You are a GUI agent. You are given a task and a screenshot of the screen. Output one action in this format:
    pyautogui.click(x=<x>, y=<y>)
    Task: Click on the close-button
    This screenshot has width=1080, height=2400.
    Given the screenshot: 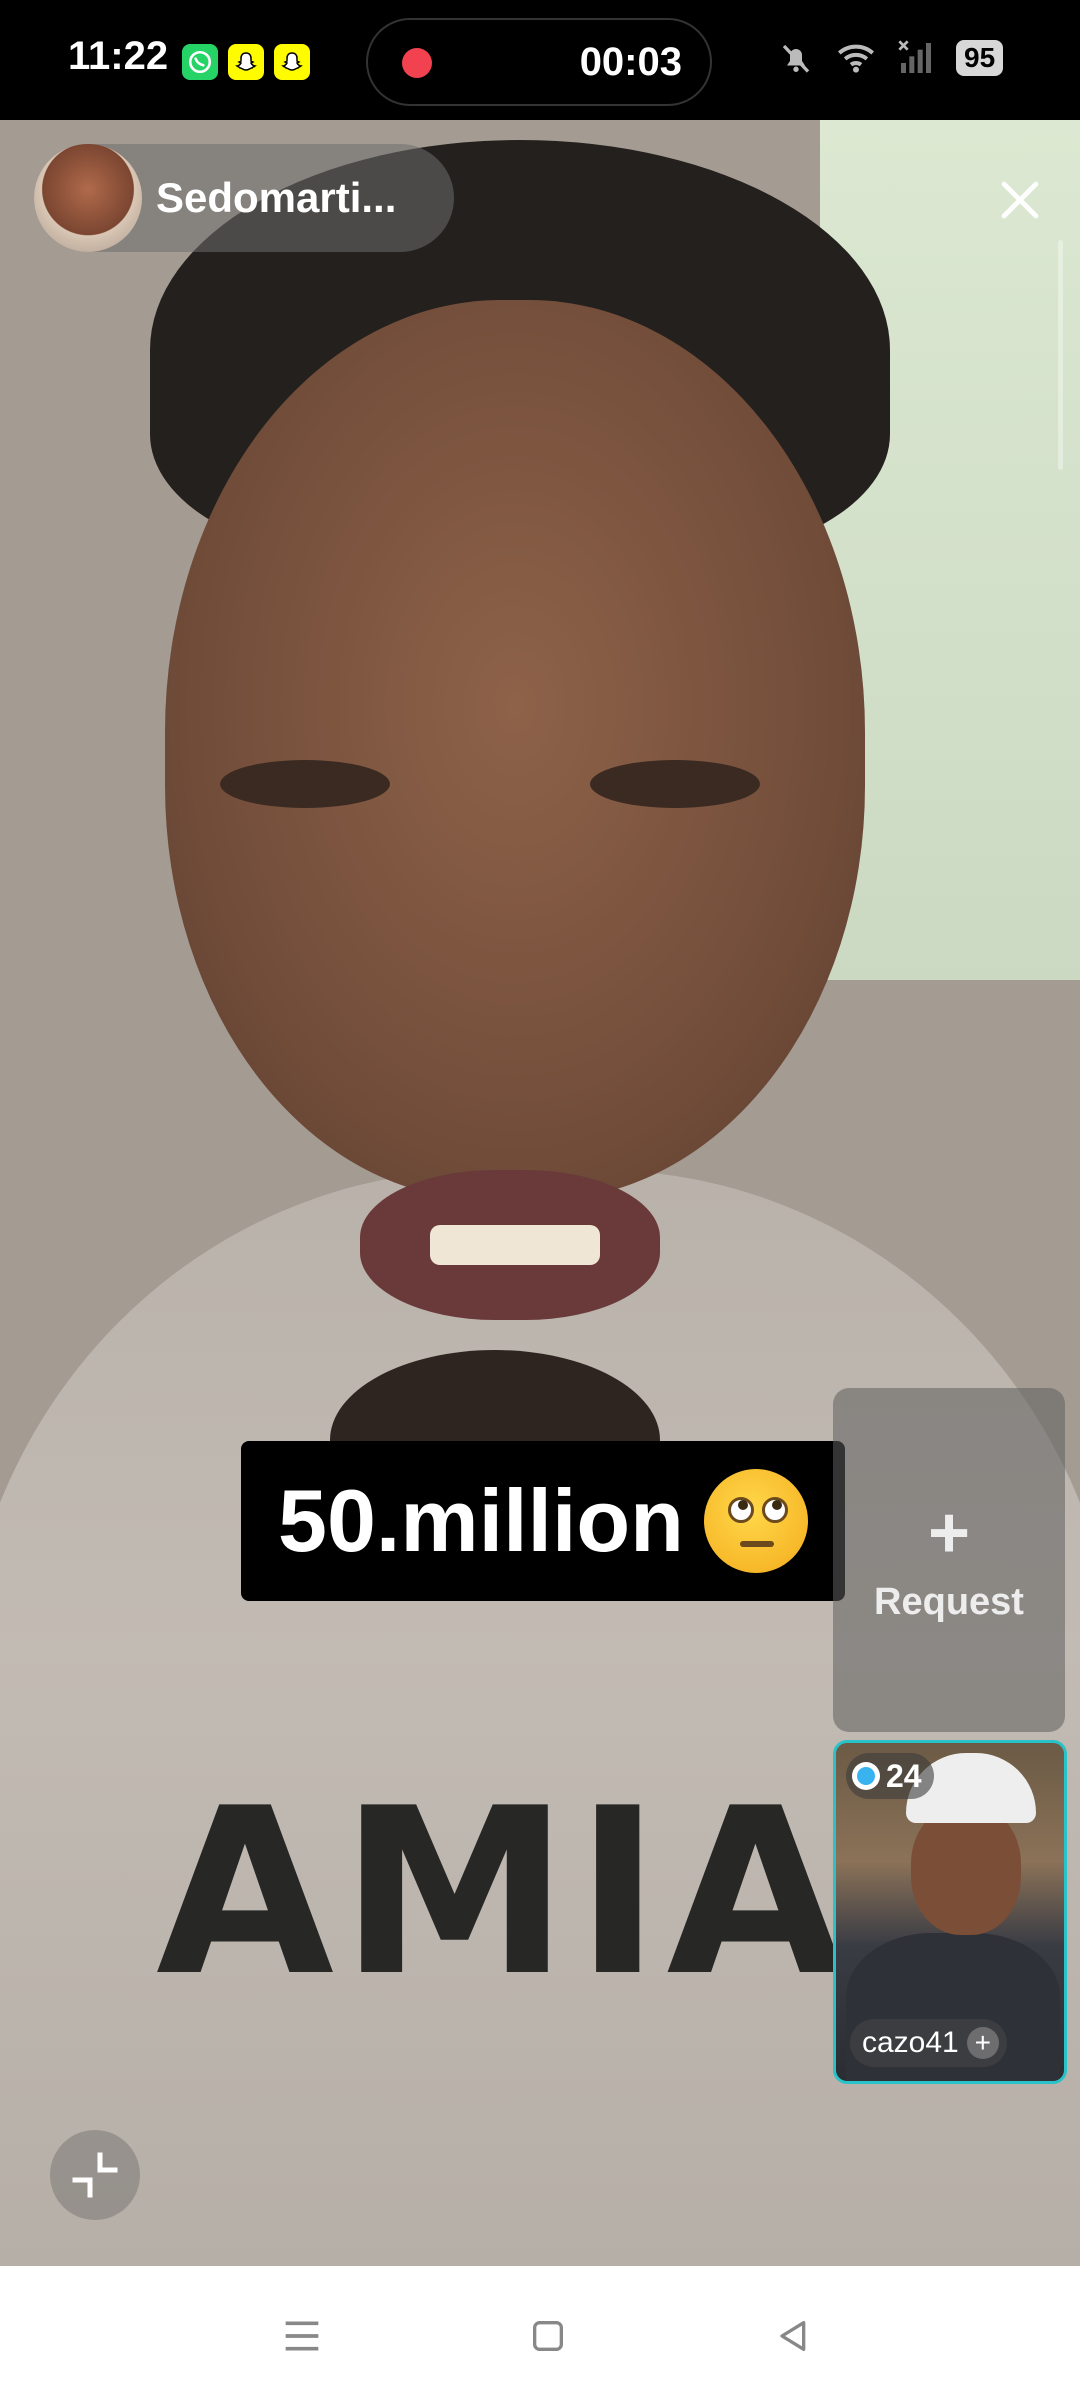 What is the action you would take?
    pyautogui.click(x=1020, y=200)
    